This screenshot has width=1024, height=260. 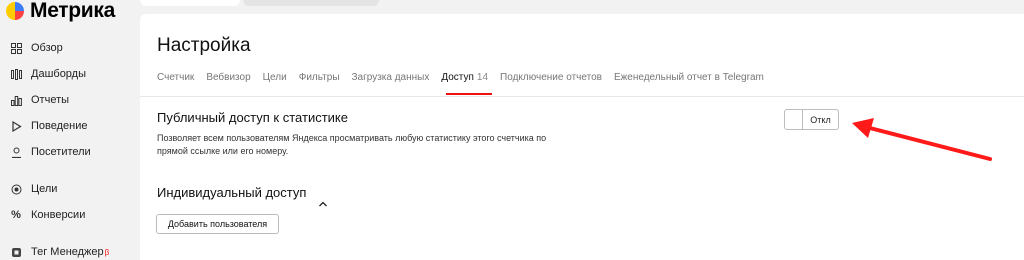 I want to click on tab-telegram-report: Еженедельный отчет в Telegram, so click(x=689, y=77).